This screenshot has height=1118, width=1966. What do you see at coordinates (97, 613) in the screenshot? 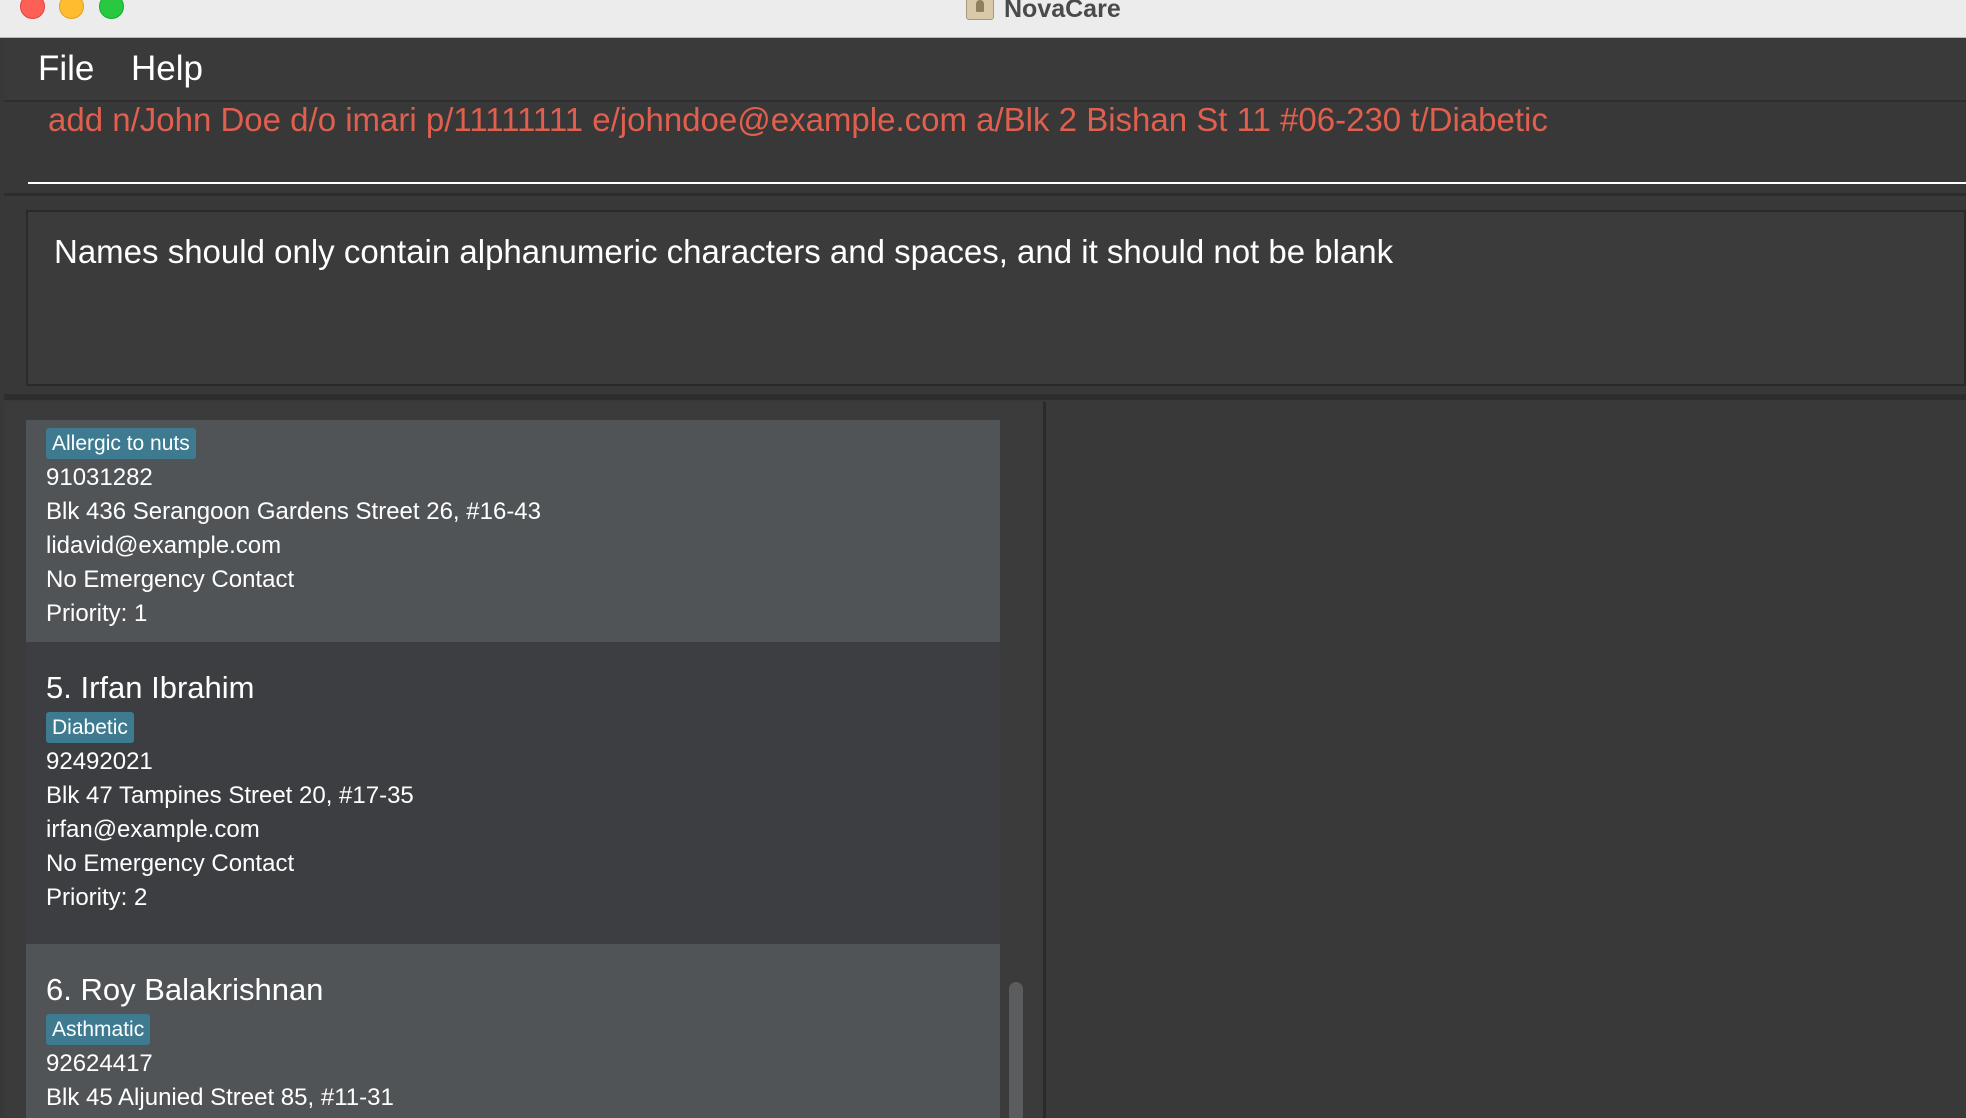
I see `person-priority: Priority: 1` at bounding box center [97, 613].